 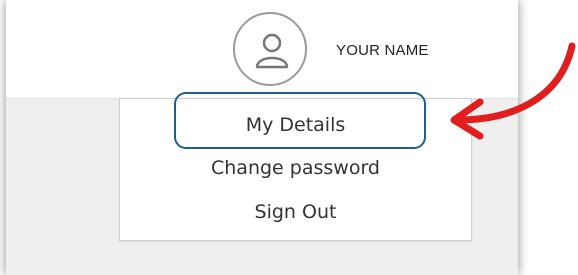 I want to click on user-name-label: YOUR NAME, so click(x=382, y=50).